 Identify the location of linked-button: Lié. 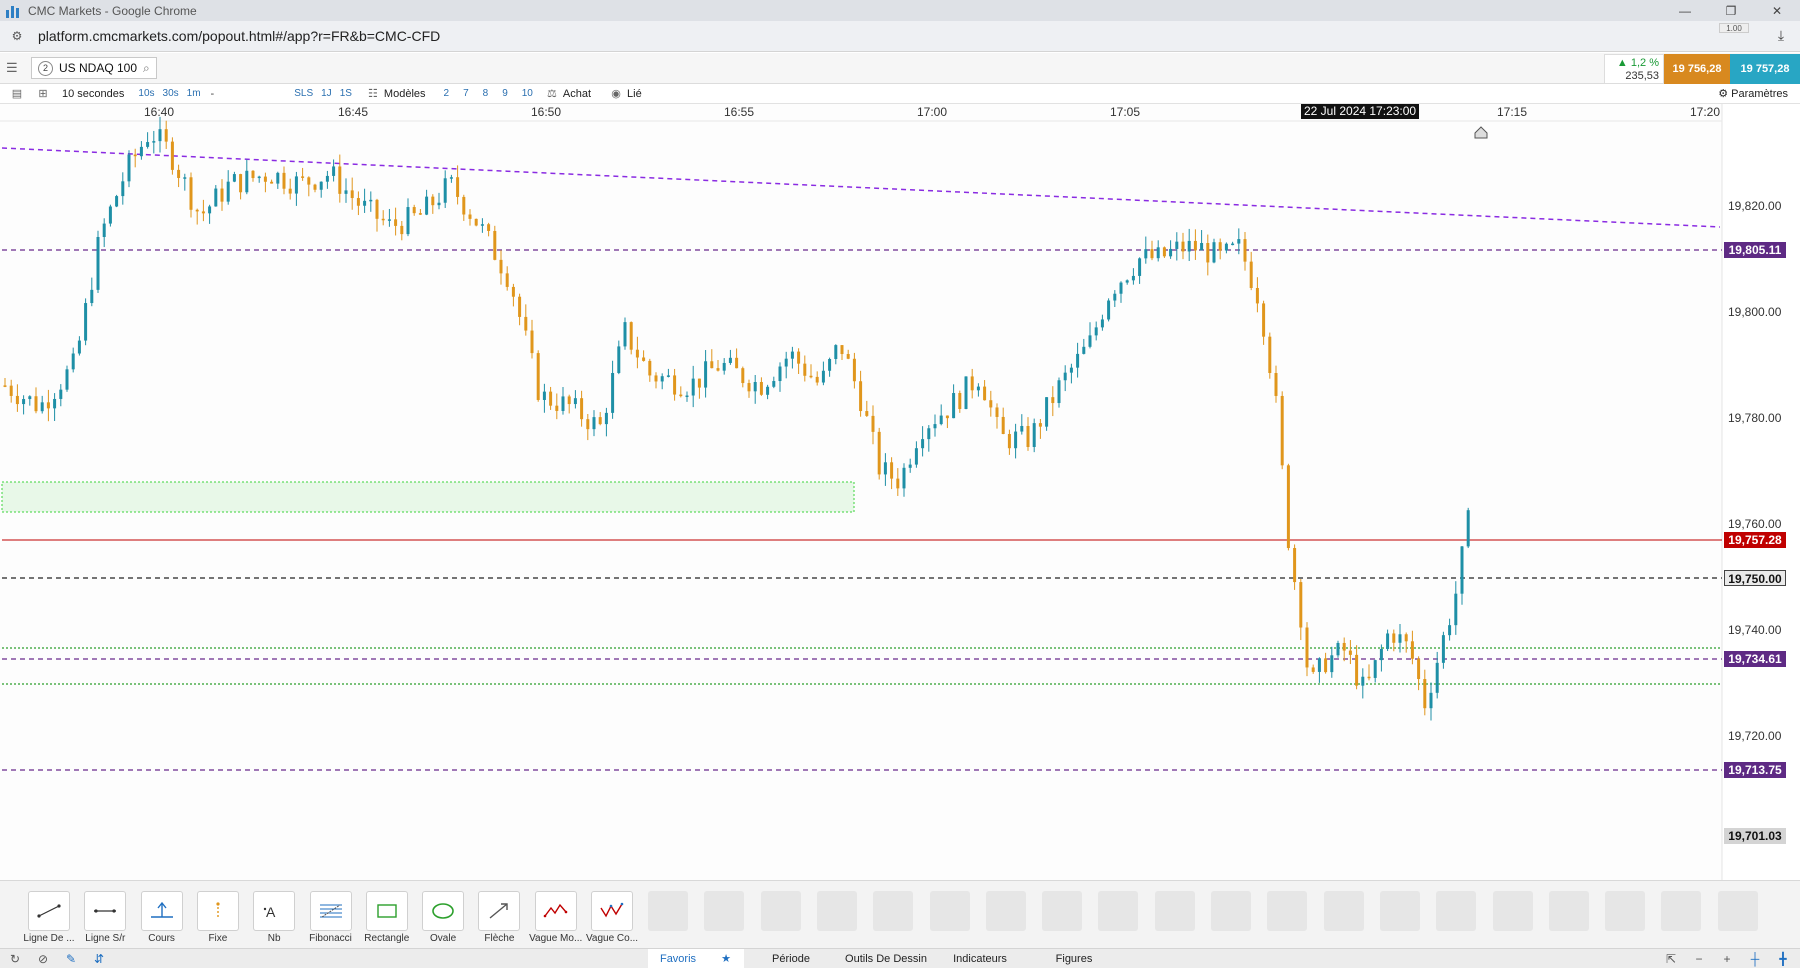
(634, 94).